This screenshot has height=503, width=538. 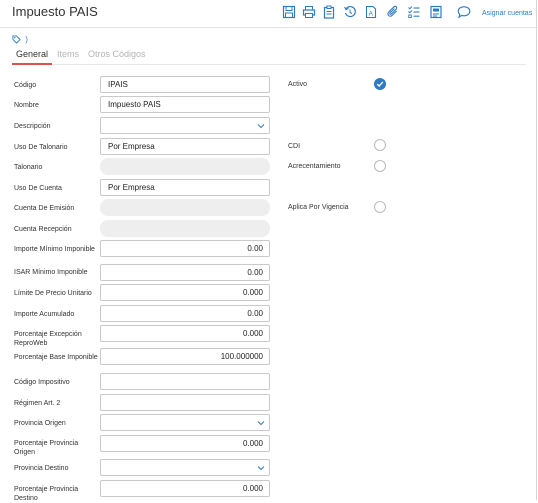 I want to click on label-provincia-origen: Provincia Origen, so click(x=40, y=423).